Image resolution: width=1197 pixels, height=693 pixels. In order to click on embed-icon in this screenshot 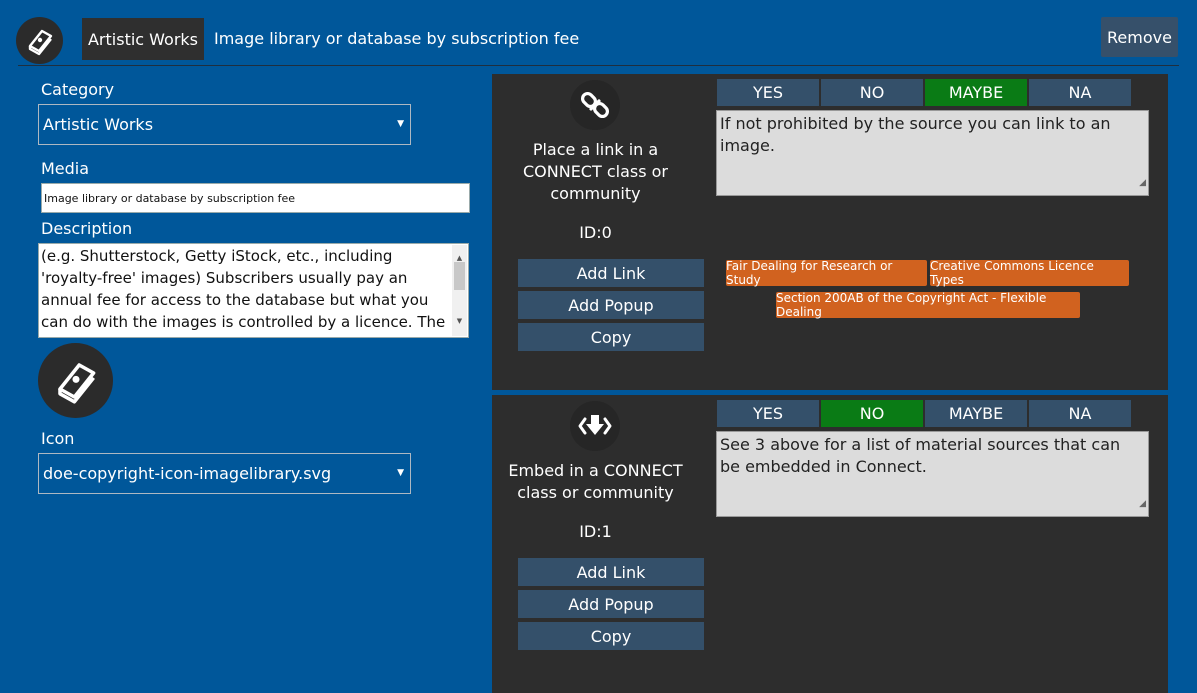, I will do `click(595, 426)`.